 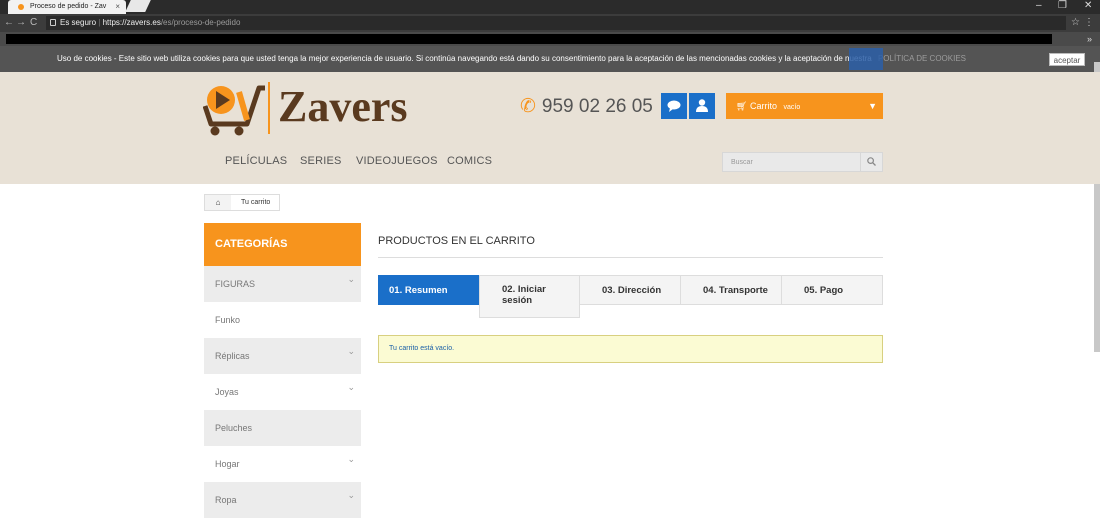 I want to click on step-pago: 05. Pago, so click(x=832, y=290).